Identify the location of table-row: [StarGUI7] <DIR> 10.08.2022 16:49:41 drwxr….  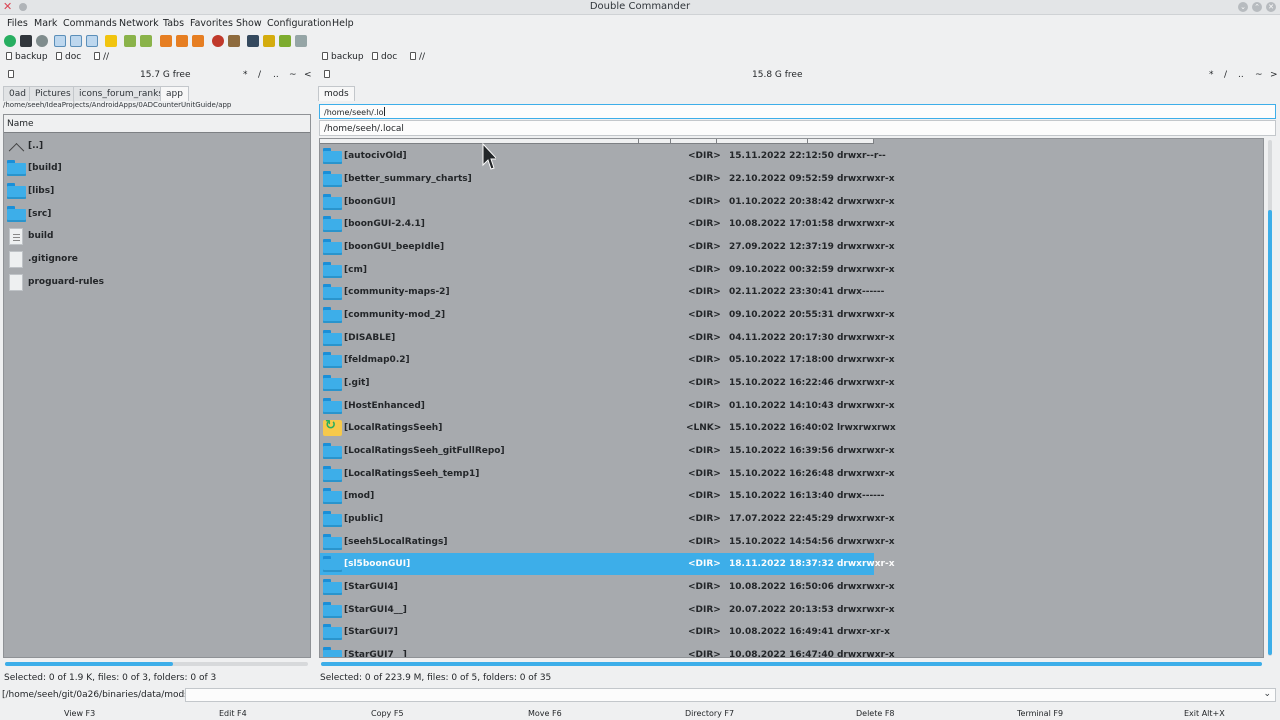
(605, 632).